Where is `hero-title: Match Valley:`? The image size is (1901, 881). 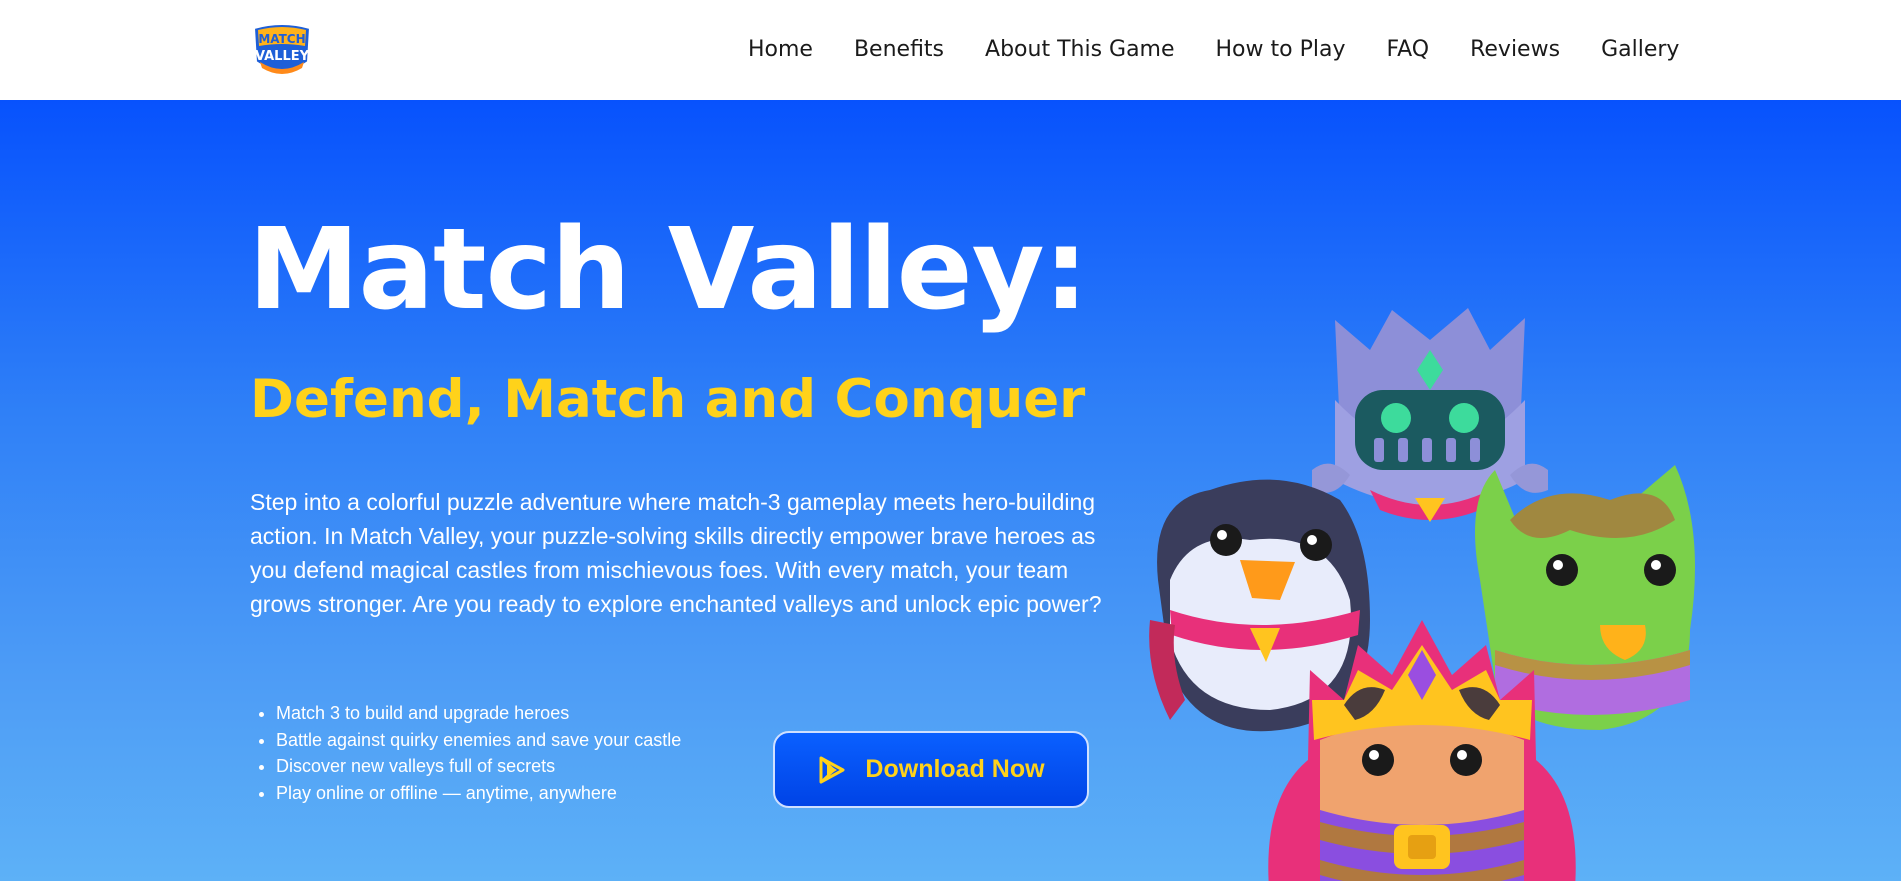 hero-title: Match Valley: is located at coordinates (668, 270).